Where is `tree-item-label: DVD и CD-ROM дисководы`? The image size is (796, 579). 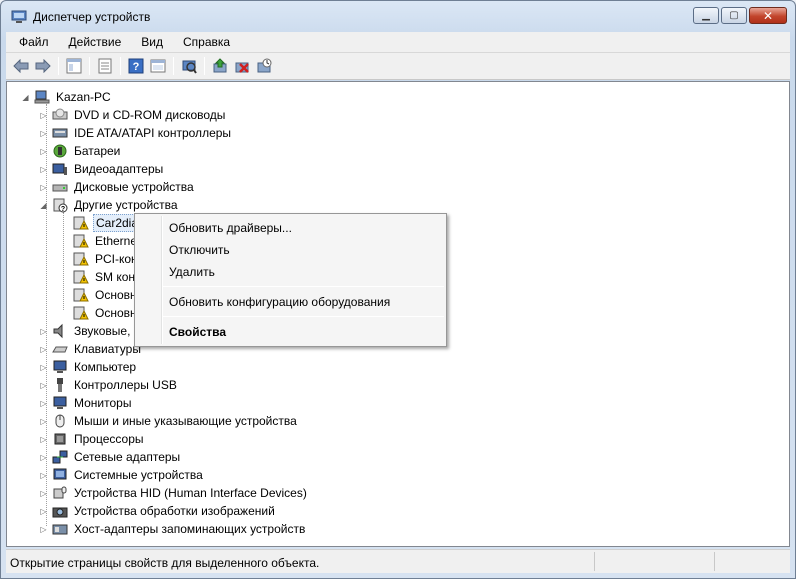
tree-item-label: DVD и CD-ROM дисководы is located at coordinates (150, 115).